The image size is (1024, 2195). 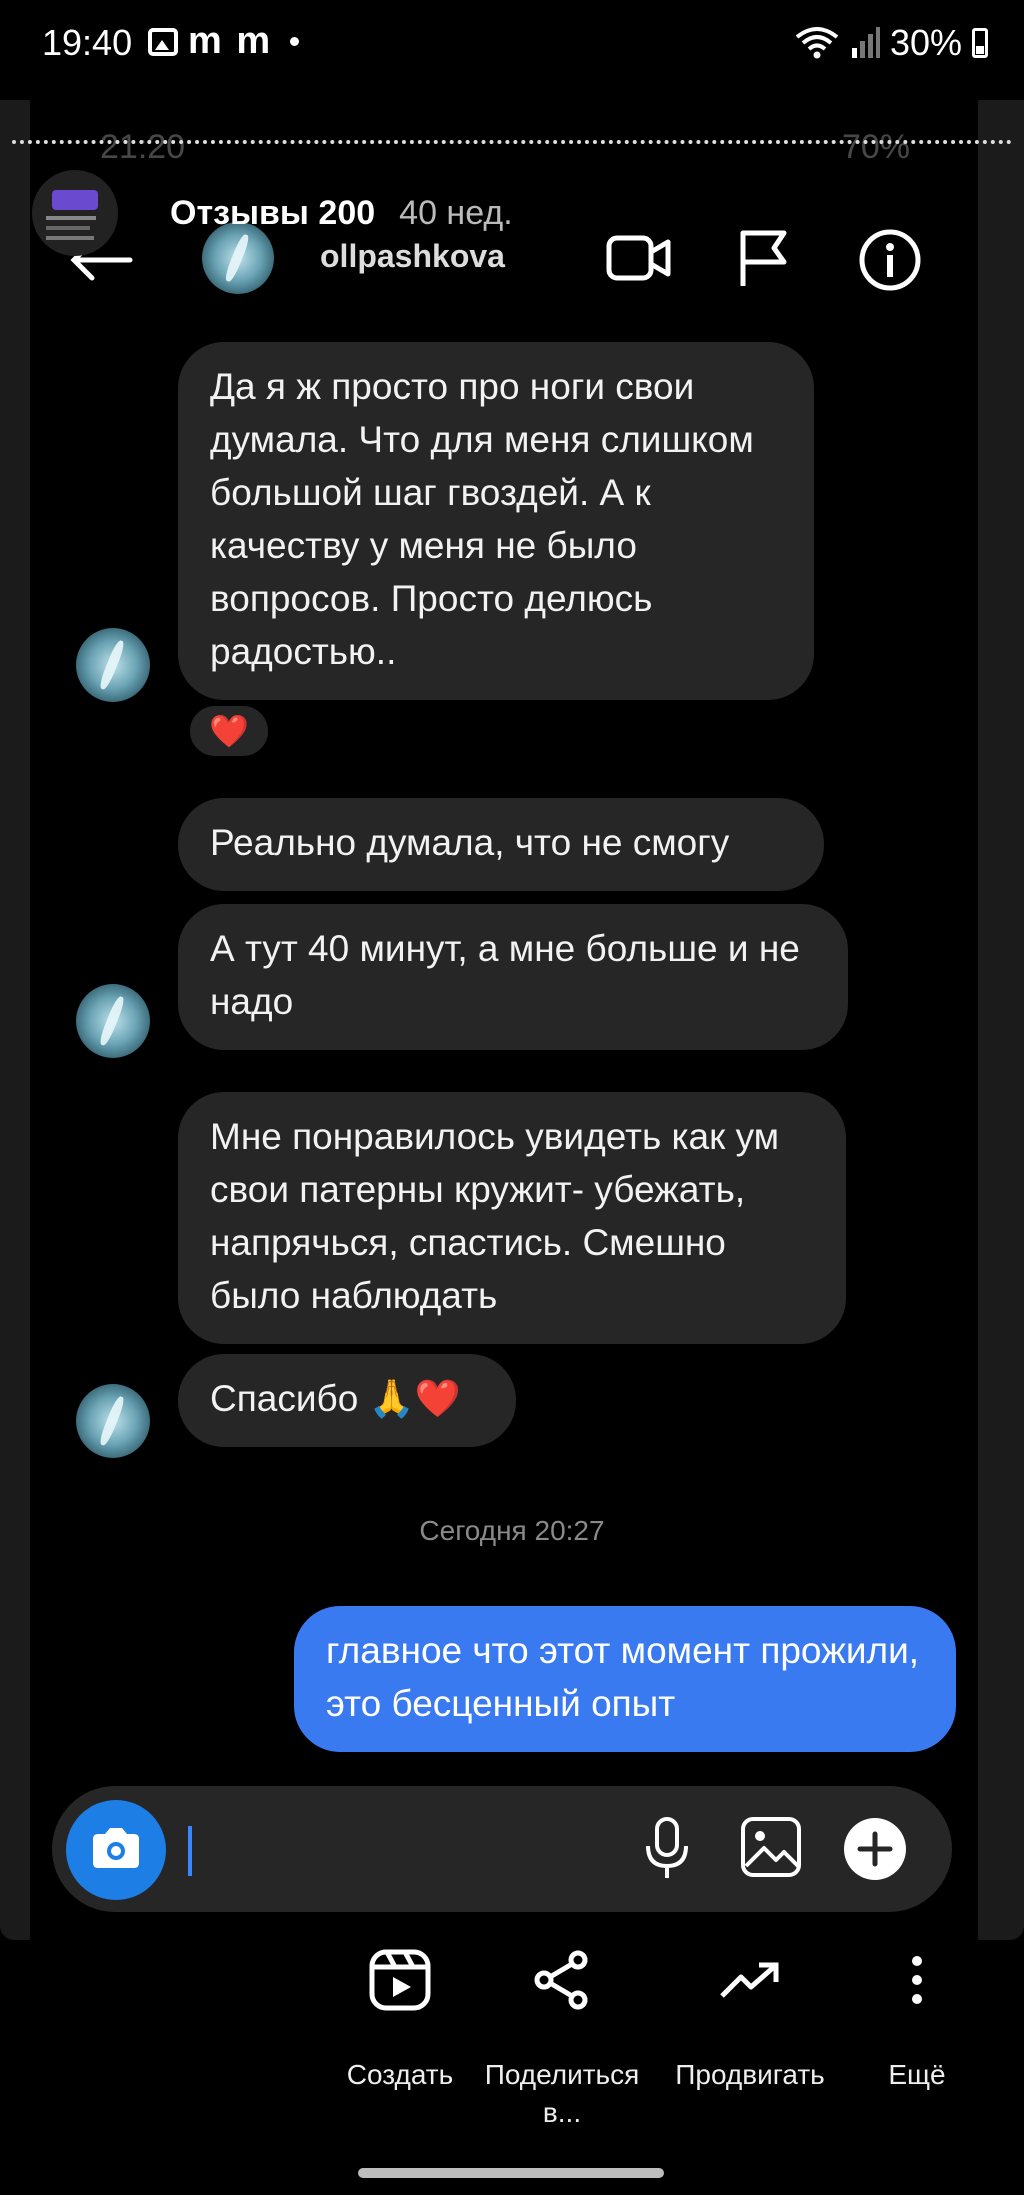 What do you see at coordinates (295, 41) in the screenshot?
I see `more-notifications-dot-icon` at bounding box center [295, 41].